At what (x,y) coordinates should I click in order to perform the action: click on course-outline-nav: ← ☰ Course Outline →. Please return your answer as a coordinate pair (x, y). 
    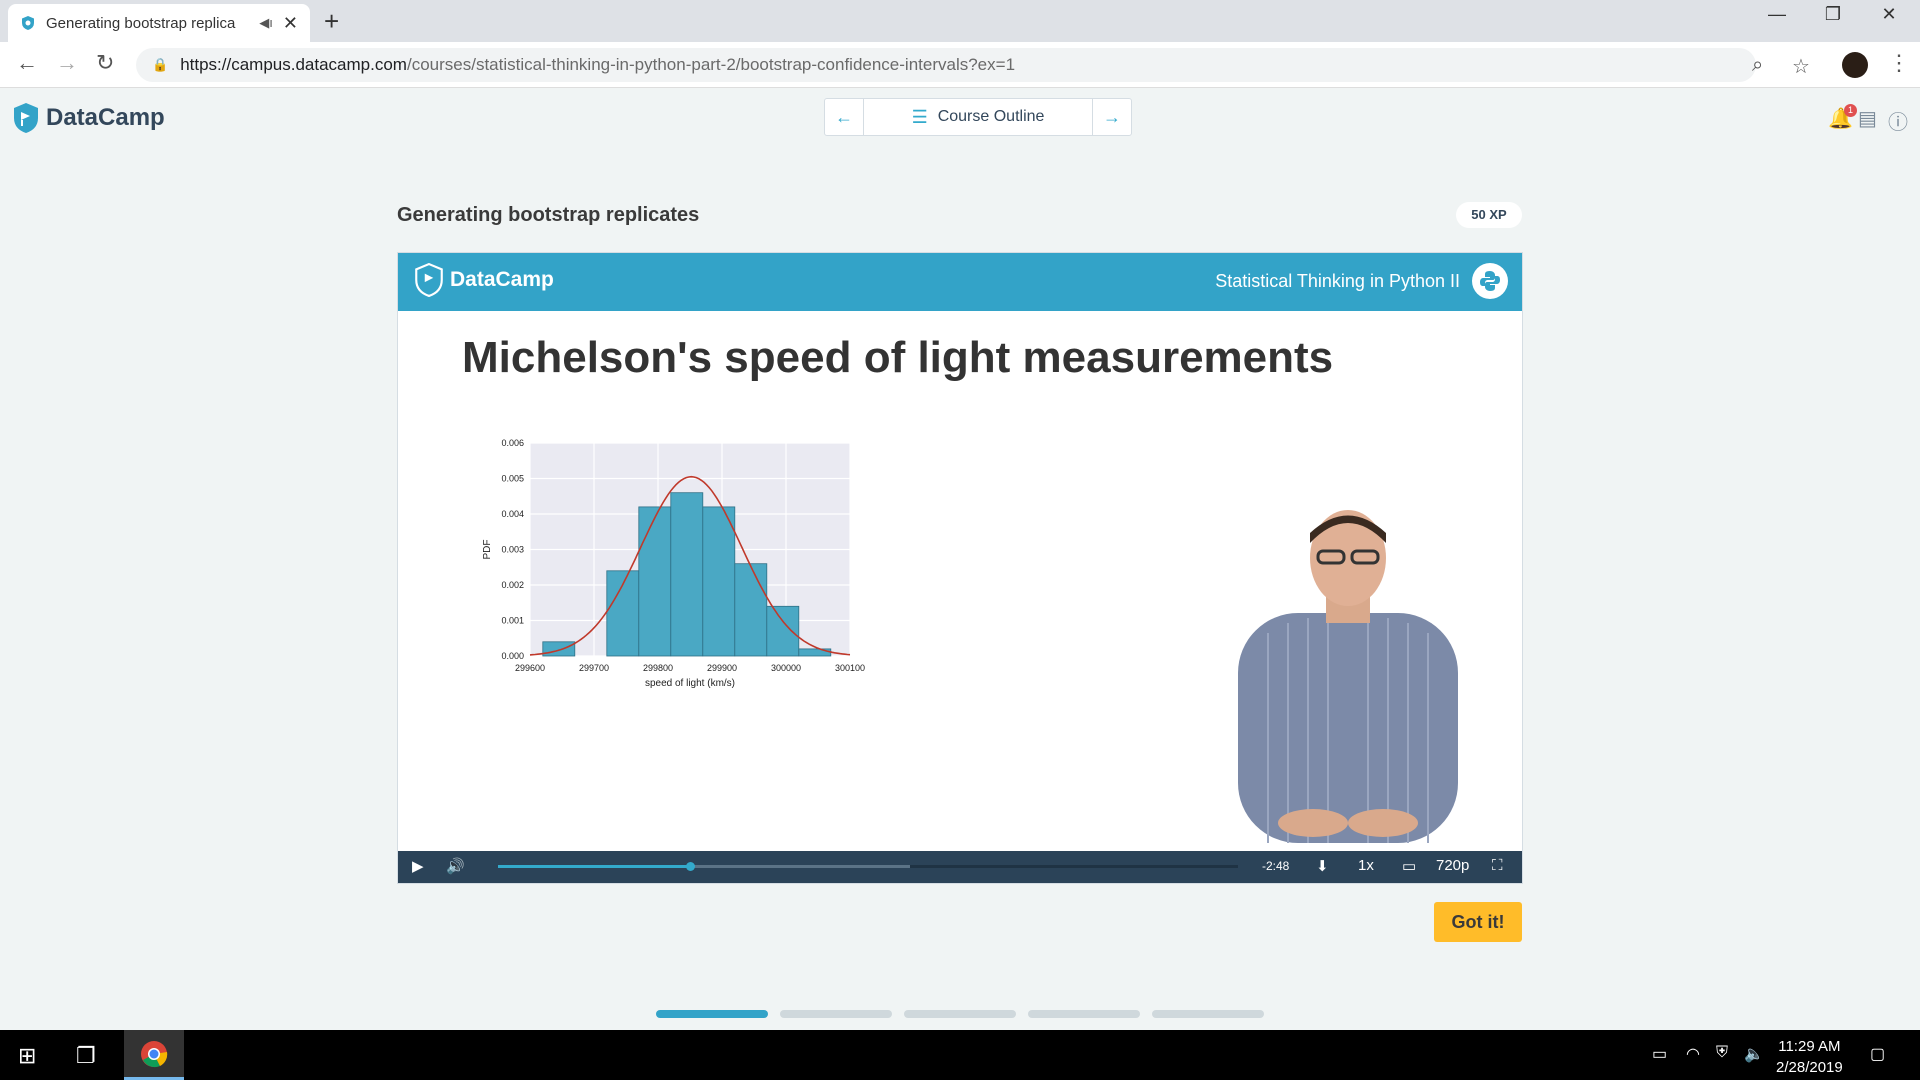
    Looking at the image, I should click on (978, 117).